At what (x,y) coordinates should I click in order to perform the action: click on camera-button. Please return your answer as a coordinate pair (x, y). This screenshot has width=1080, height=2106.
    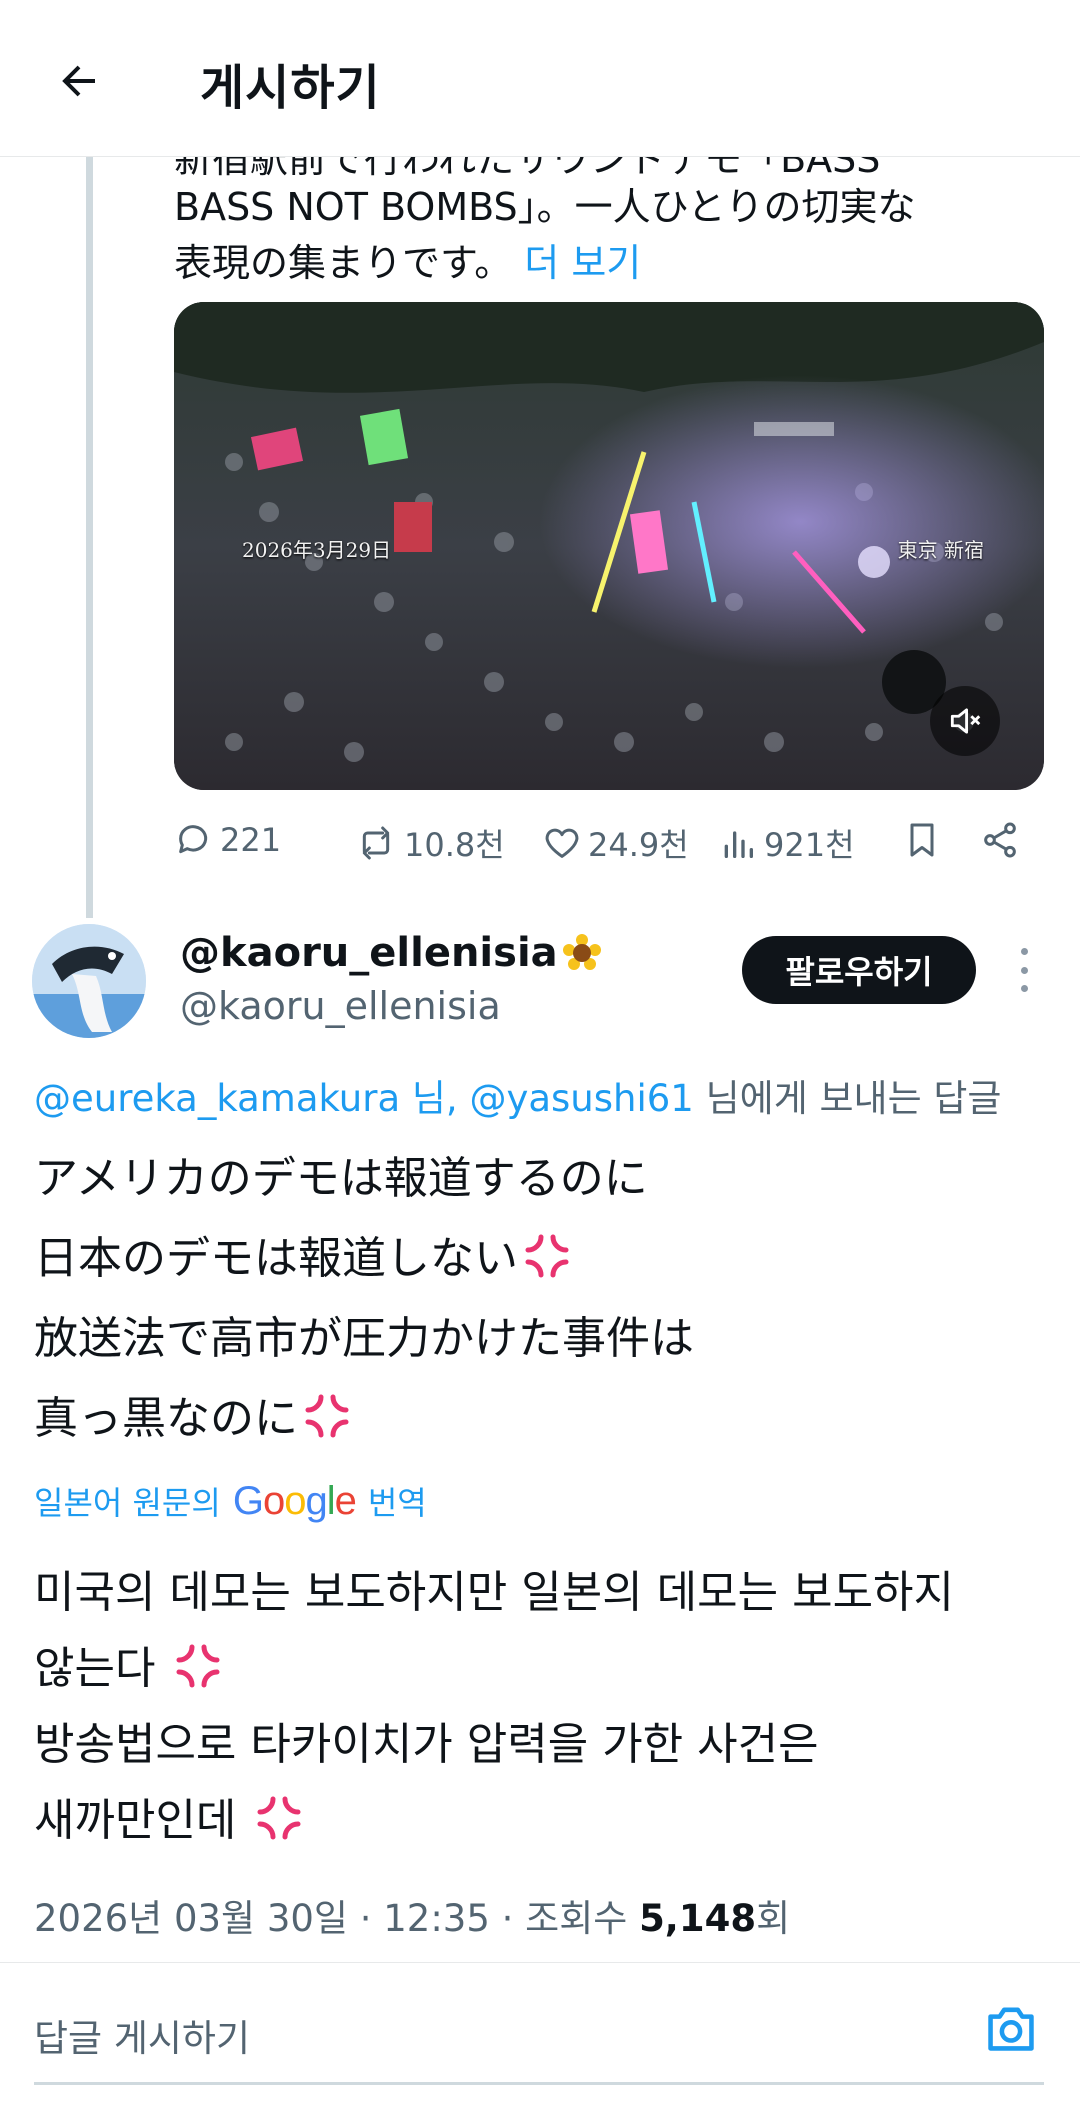
    Looking at the image, I should click on (1011, 2028).